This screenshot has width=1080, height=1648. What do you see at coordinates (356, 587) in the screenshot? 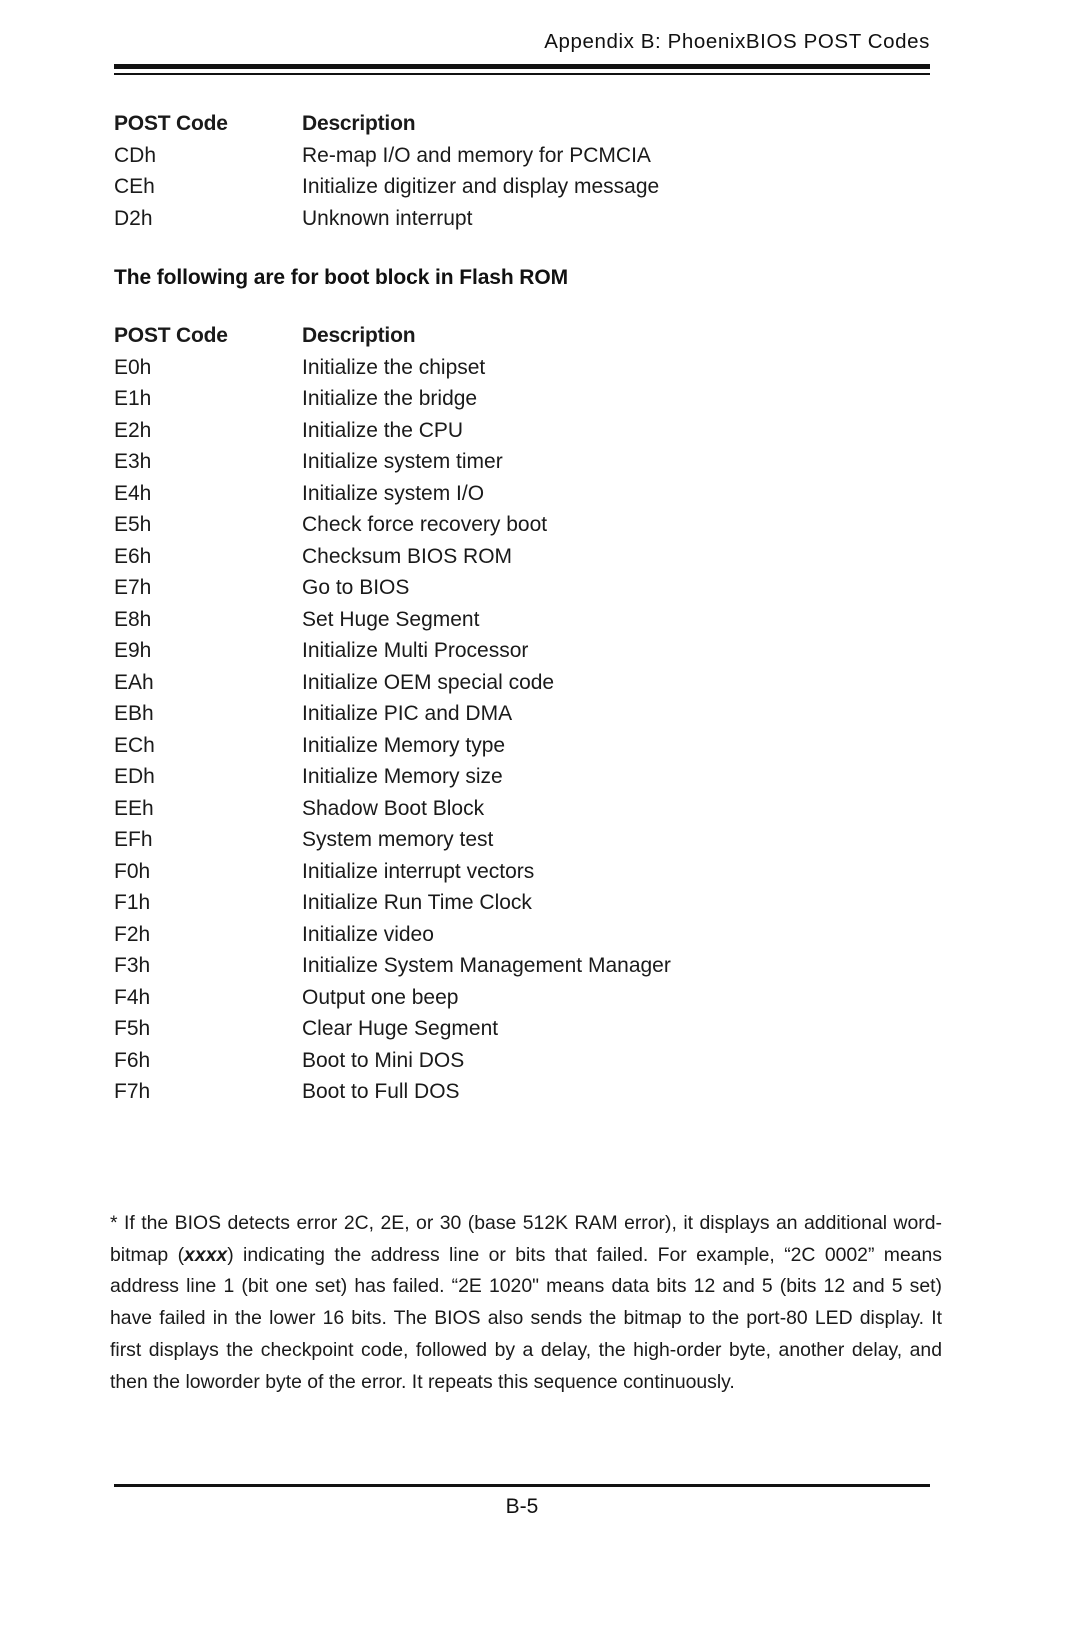
I see `cell-description: Go to BIOS` at bounding box center [356, 587].